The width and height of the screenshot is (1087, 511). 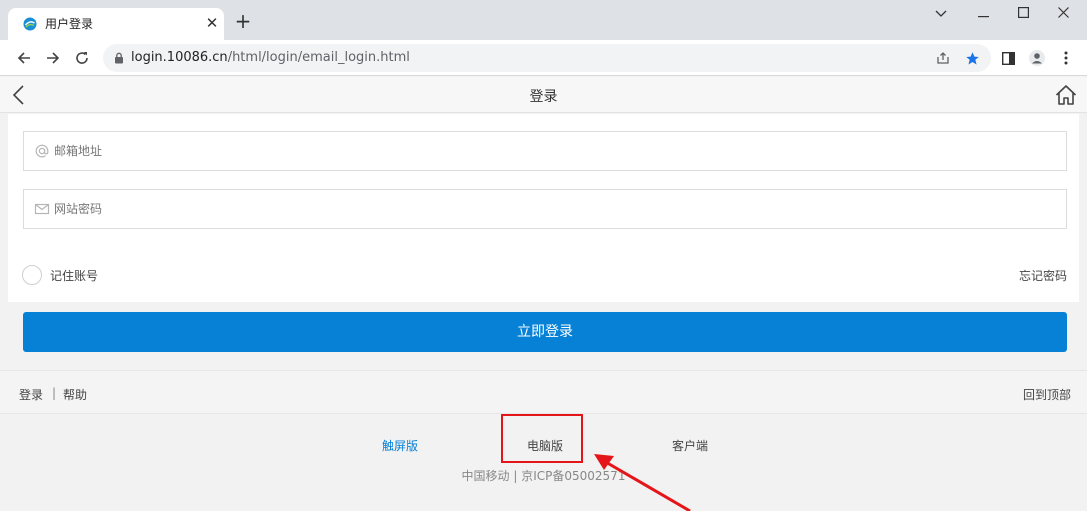 I want to click on browser-tab: 用户登录 ✕, so click(x=116, y=24).